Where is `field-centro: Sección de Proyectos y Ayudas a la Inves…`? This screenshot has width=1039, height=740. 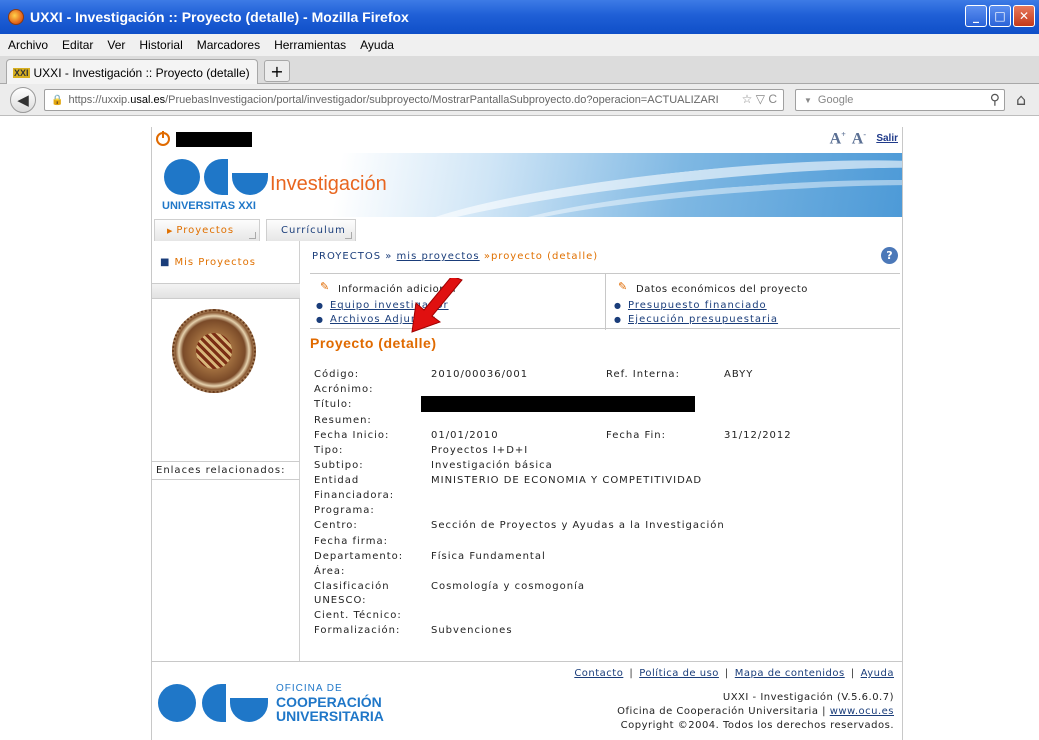 field-centro: Sección de Proyectos y Ayudas a la Inves… is located at coordinates (578, 525).